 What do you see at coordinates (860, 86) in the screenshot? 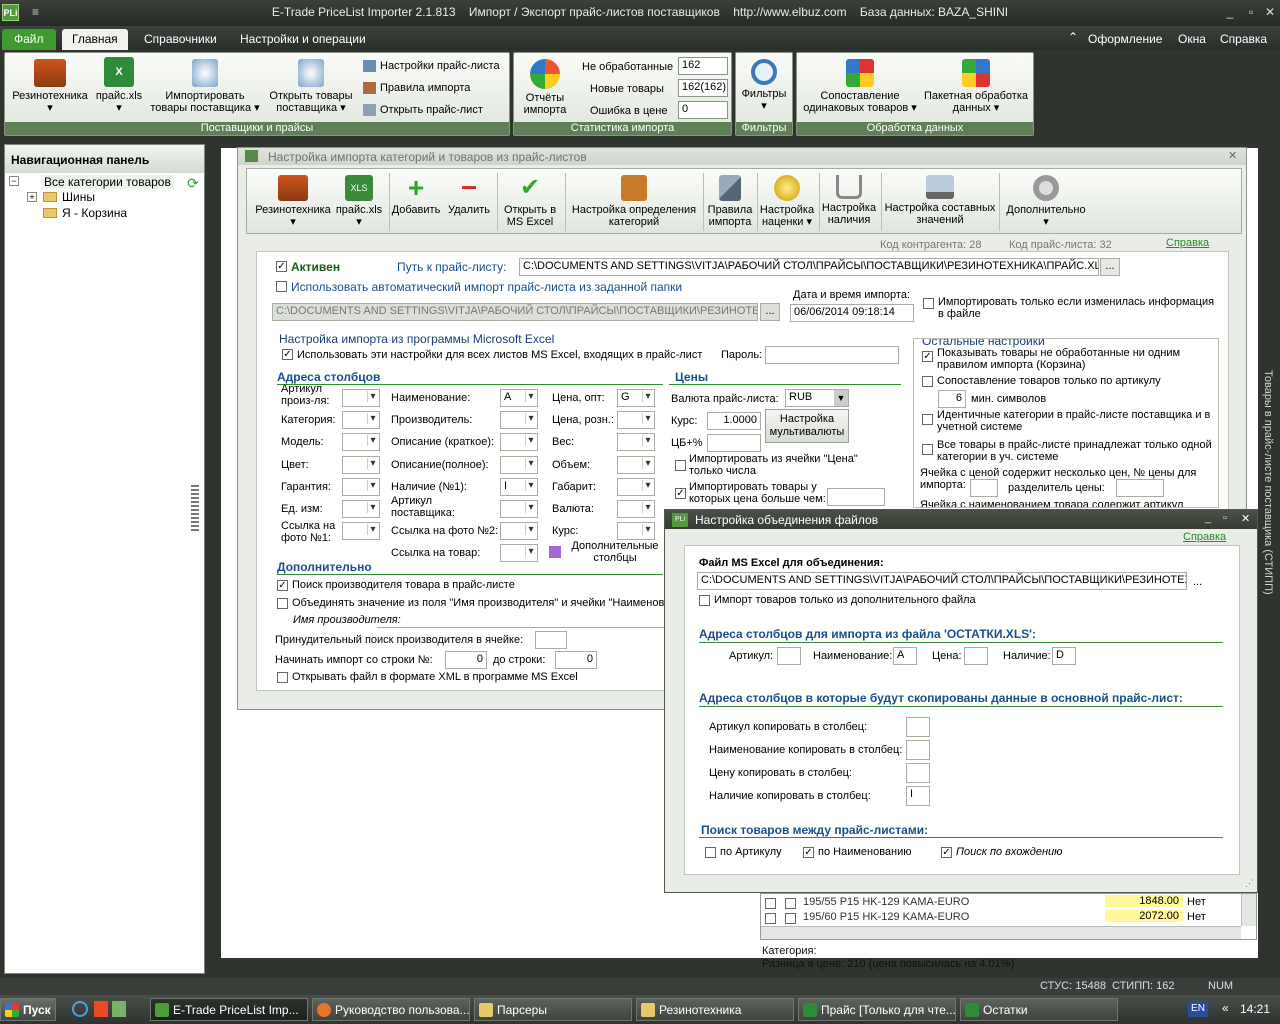
I see `match-goods-button: Сопоставление одинаковых товаров ▾` at bounding box center [860, 86].